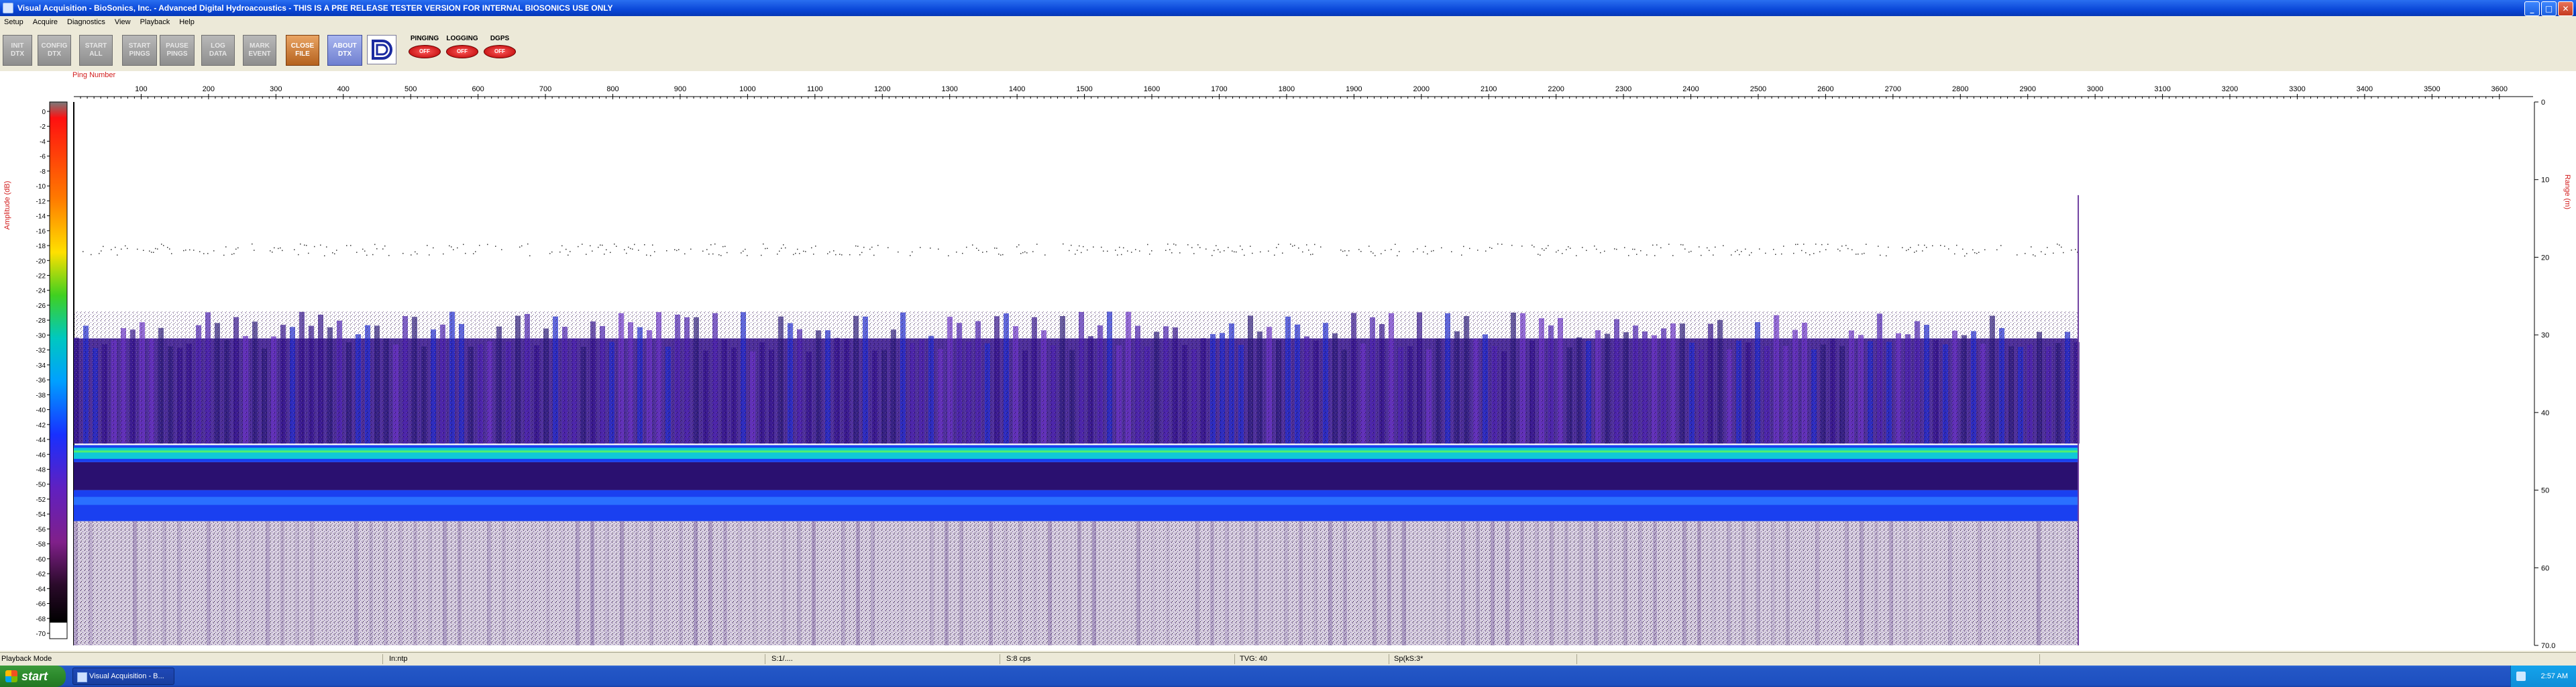  Describe the element at coordinates (54, 50) in the screenshot. I see `config-dtx-button: CONFIG DTX` at that location.